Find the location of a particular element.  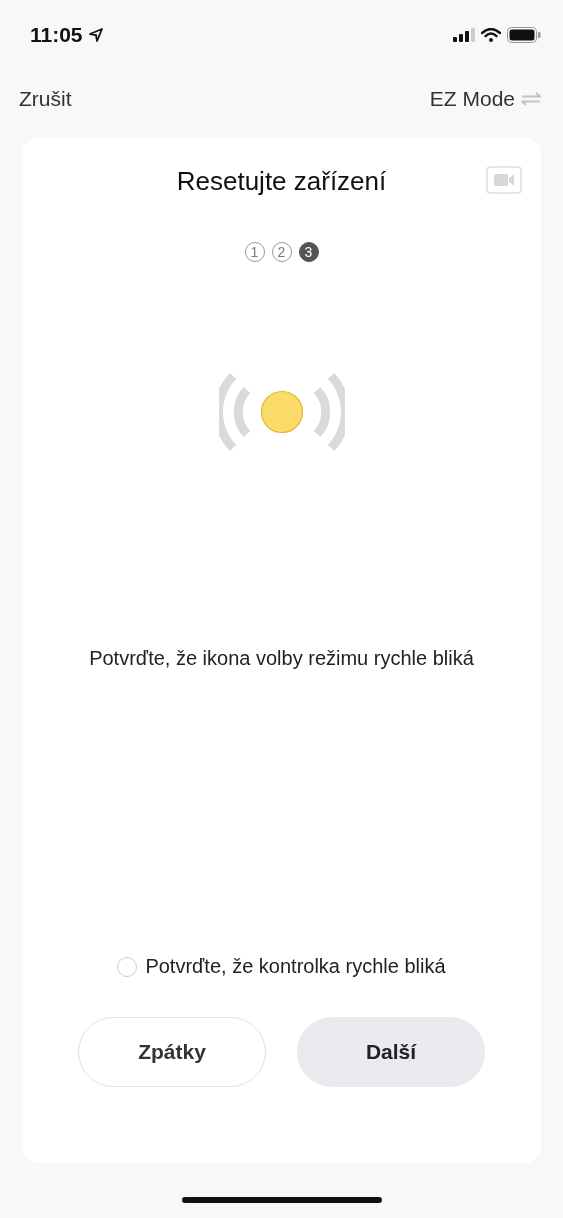

next-button: Další is located at coordinates (391, 1052).